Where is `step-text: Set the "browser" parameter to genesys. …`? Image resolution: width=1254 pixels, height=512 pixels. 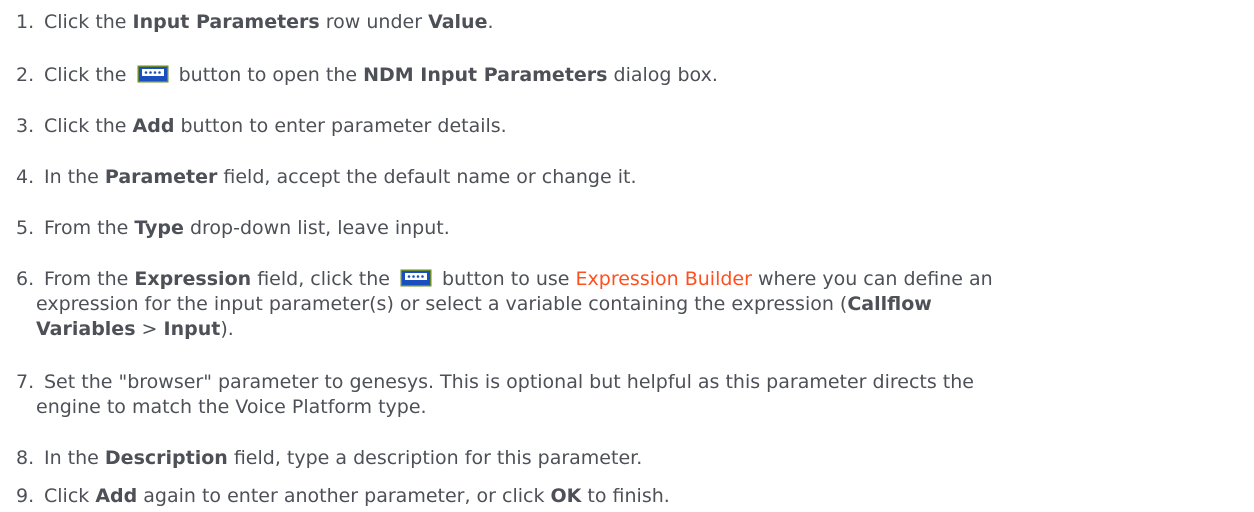 step-text: Set the "browser" parameter to genesys. … is located at coordinates (509, 382).